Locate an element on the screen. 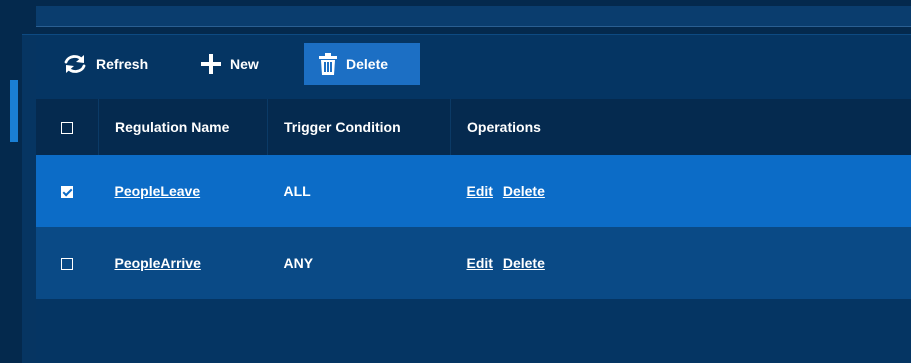 This screenshot has width=911, height=363. regulation-name-link: PeopleLeave is located at coordinates (158, 191).